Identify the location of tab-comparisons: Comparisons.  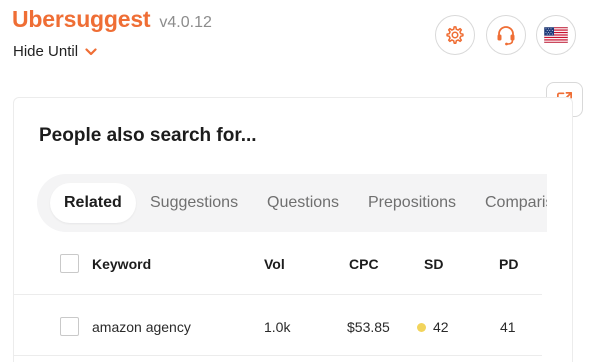
(516, 203).